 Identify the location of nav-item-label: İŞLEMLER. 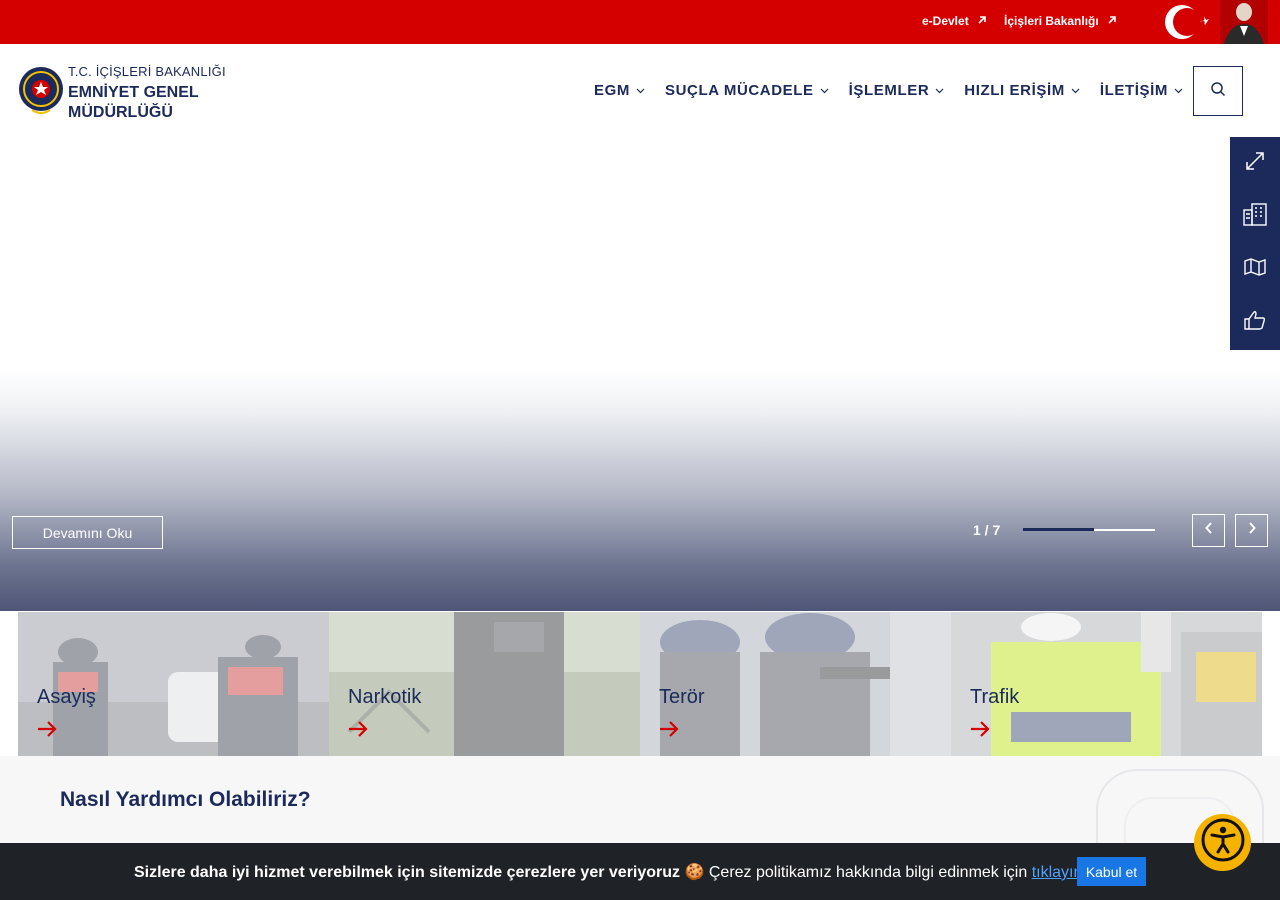
(889, 90).